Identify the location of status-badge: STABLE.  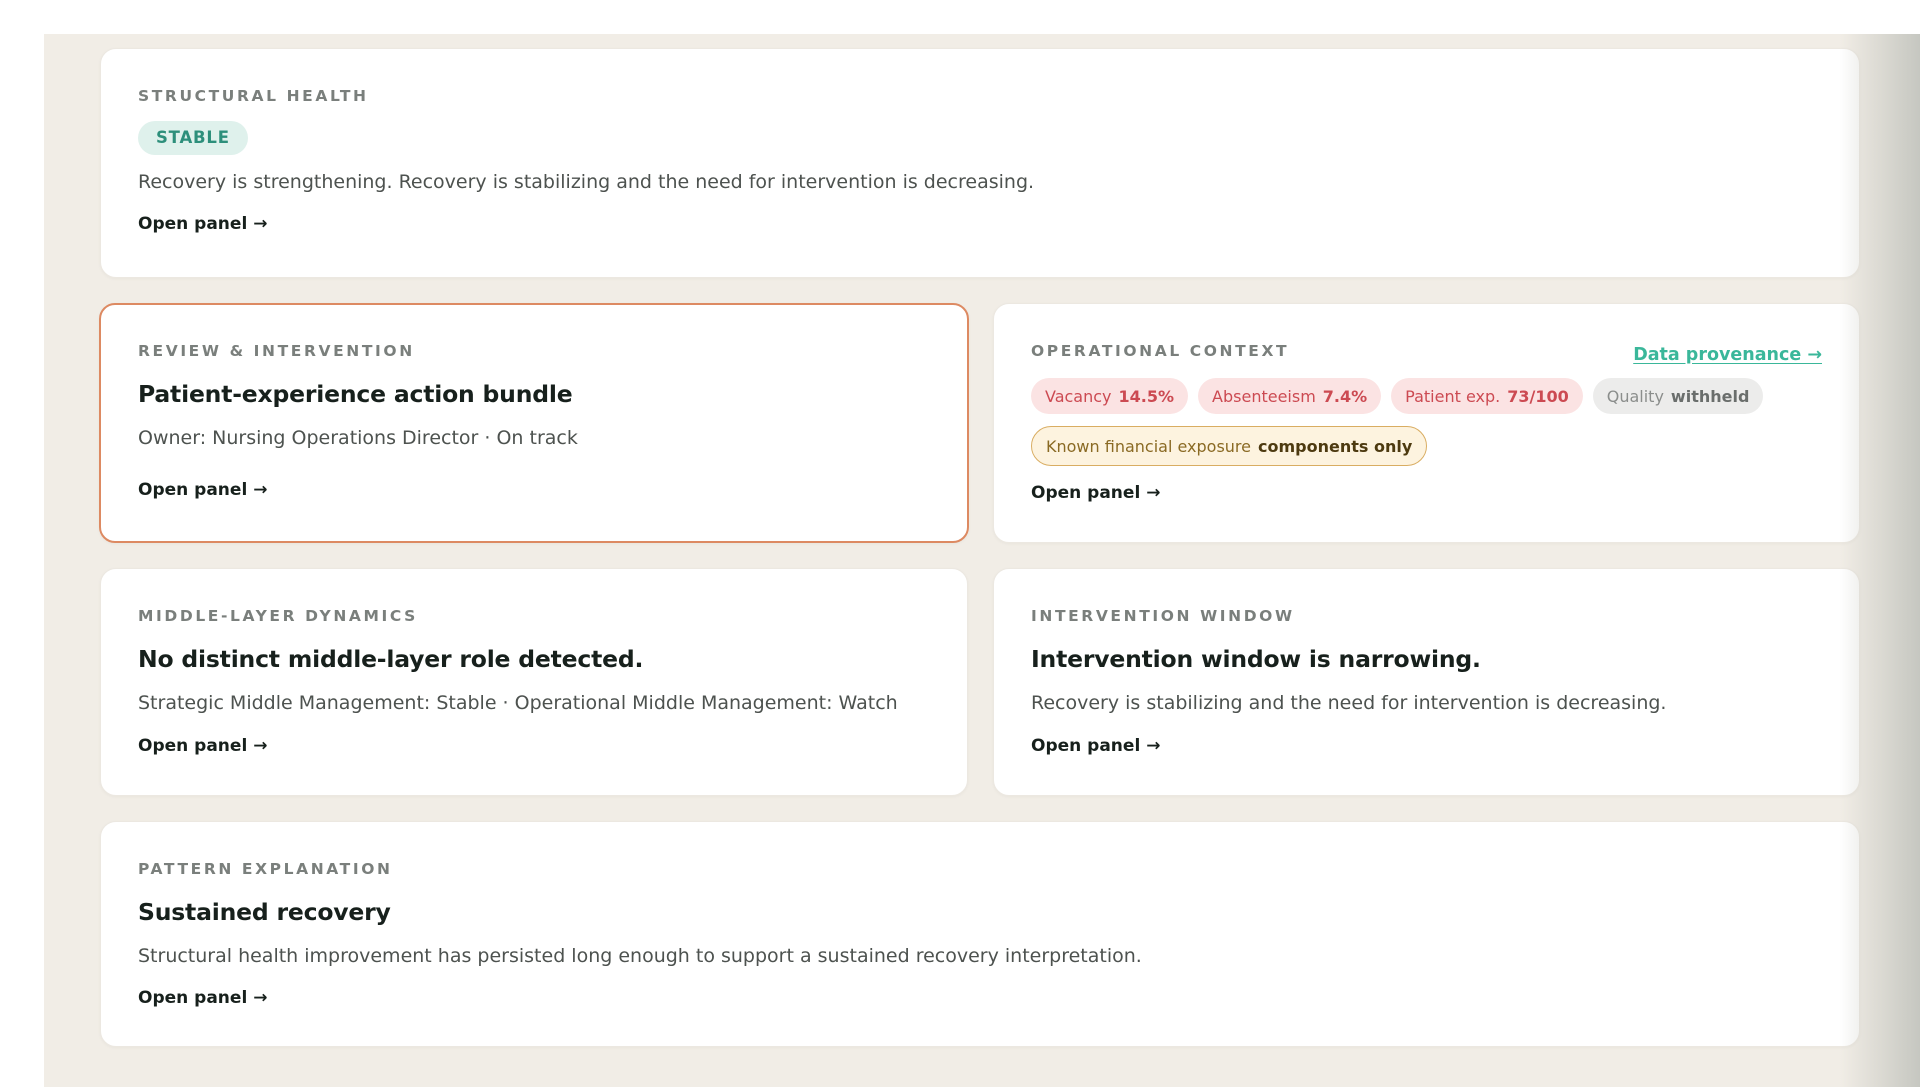
(193, 138).